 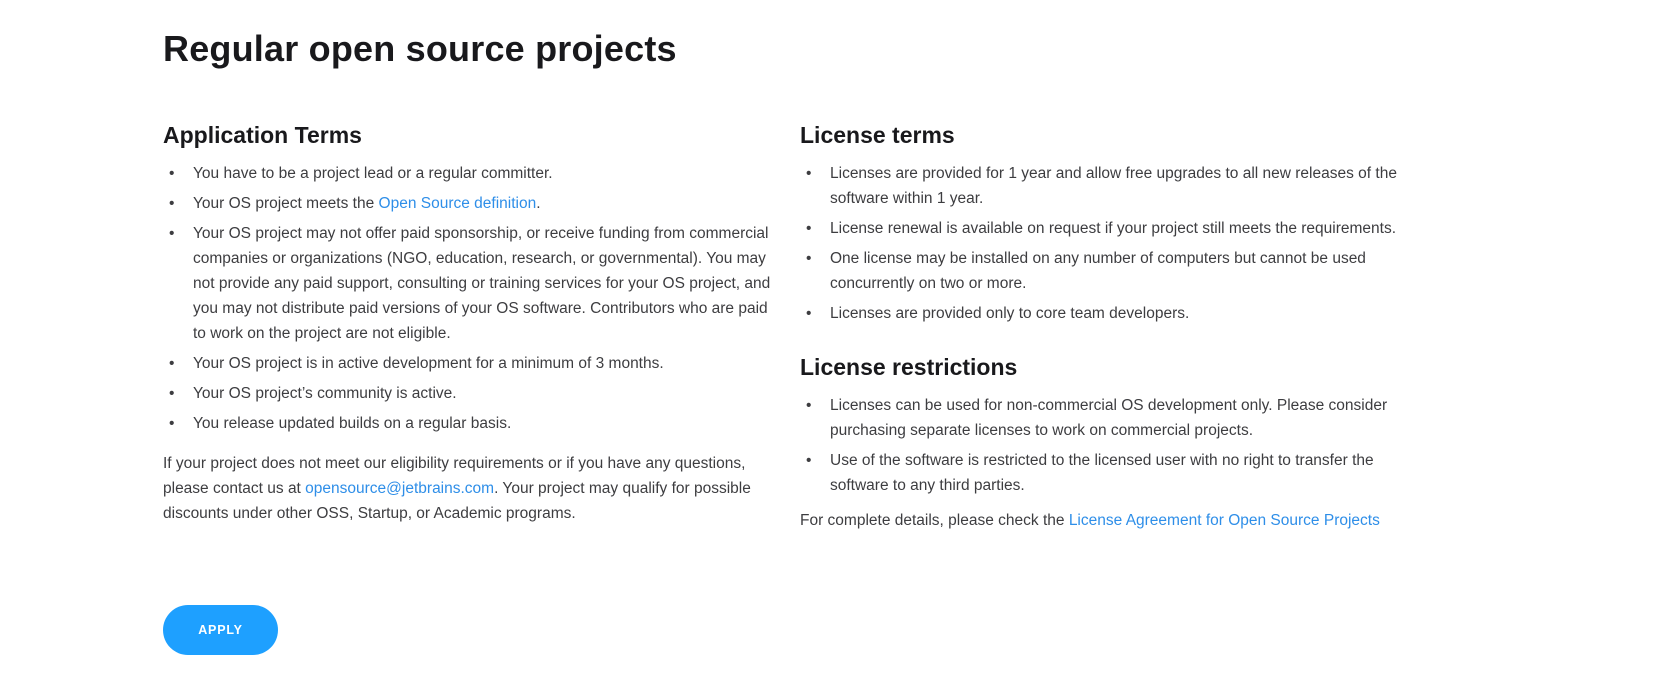 What do you see at coordinates (325, 393) in the screenshot?
I see `list-item-text: Your OS project’s community is active.` at bounding box center [325, 393].